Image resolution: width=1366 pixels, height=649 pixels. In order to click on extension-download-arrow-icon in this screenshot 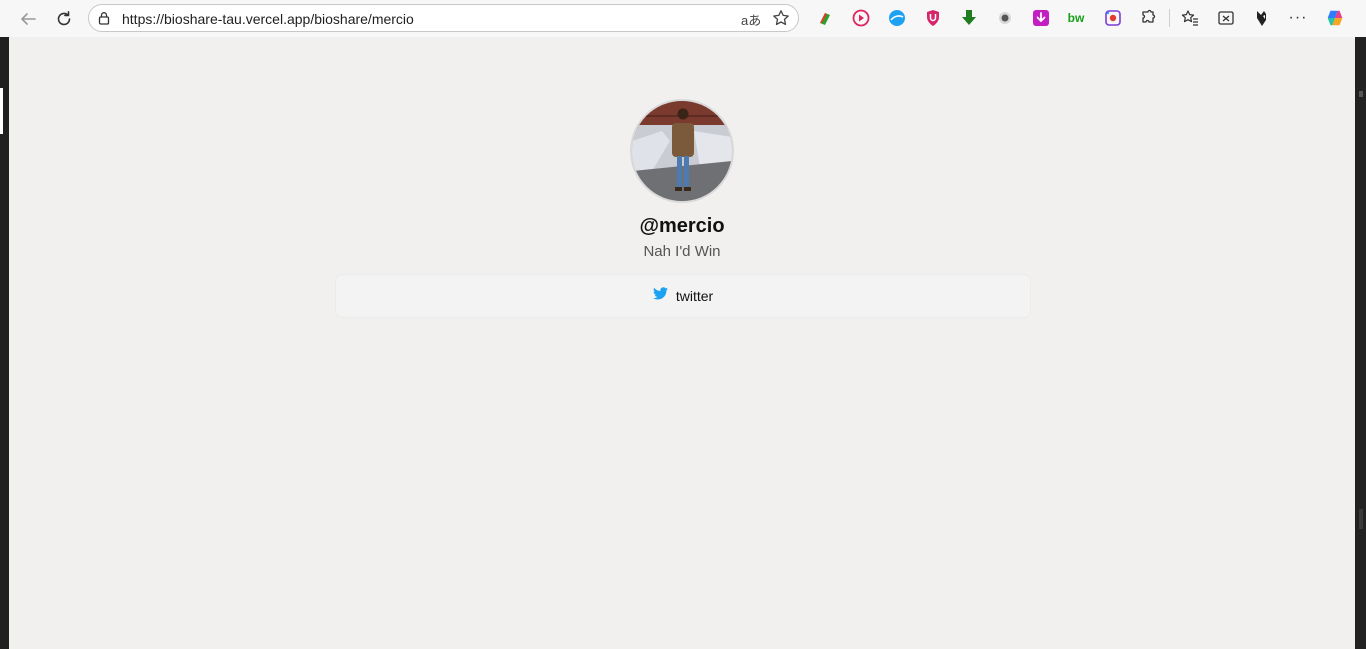, I will do `click(969, 18)`.